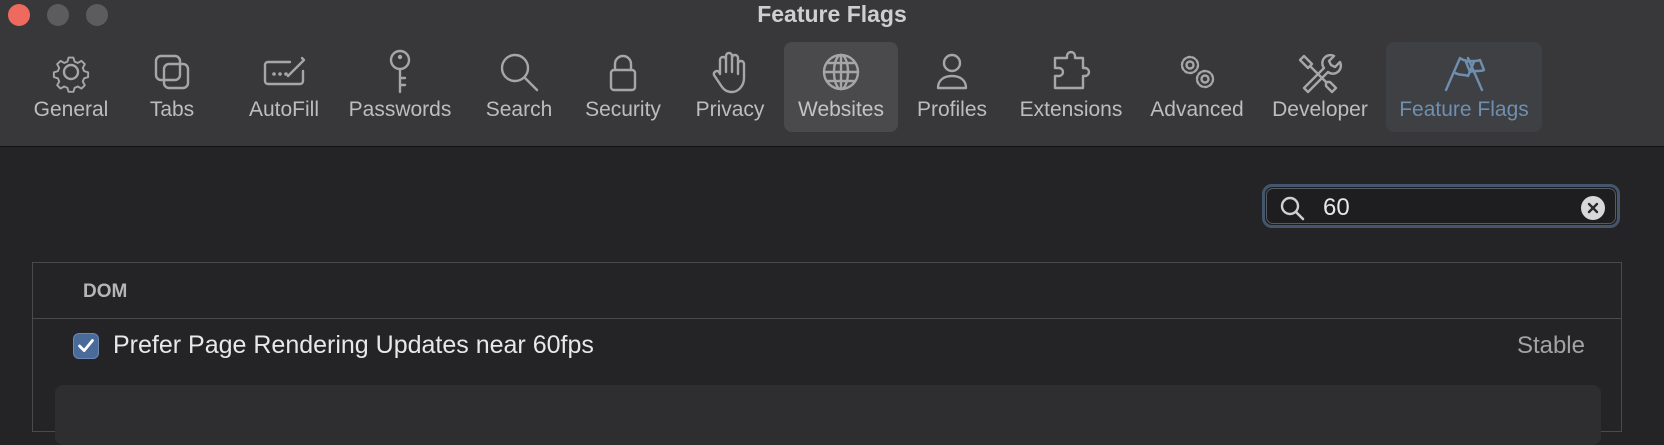 The height and width of the screenshot is (445, 1664). I want to click on tab-tabs: Tabs, so click(172, 87).